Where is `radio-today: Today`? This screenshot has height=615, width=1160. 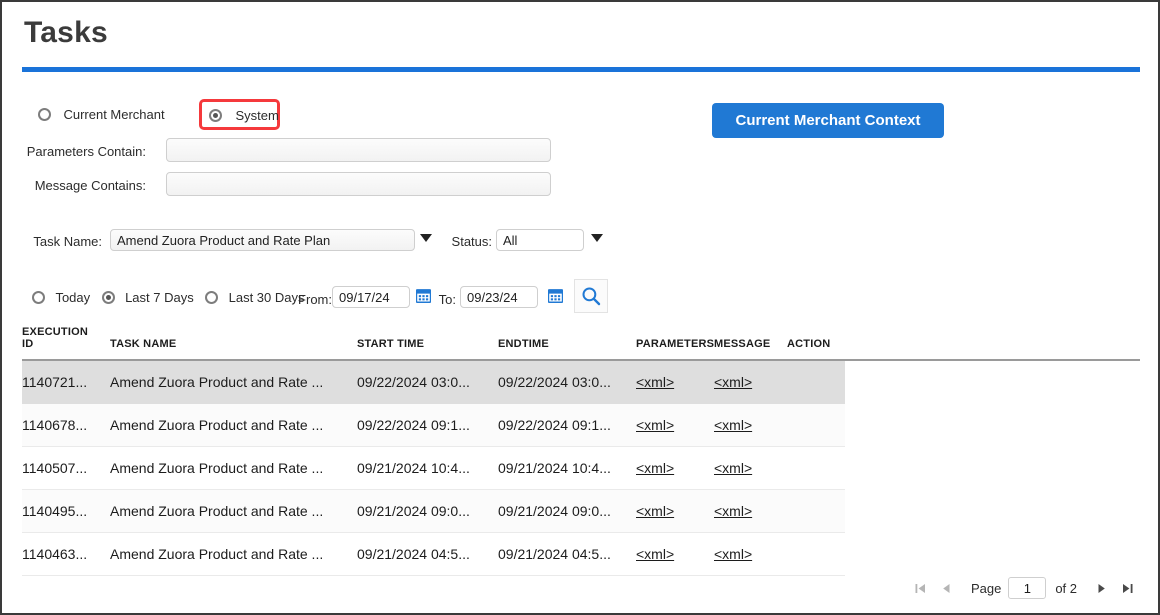
radio-today: Today is located at coordinates (64, 298).